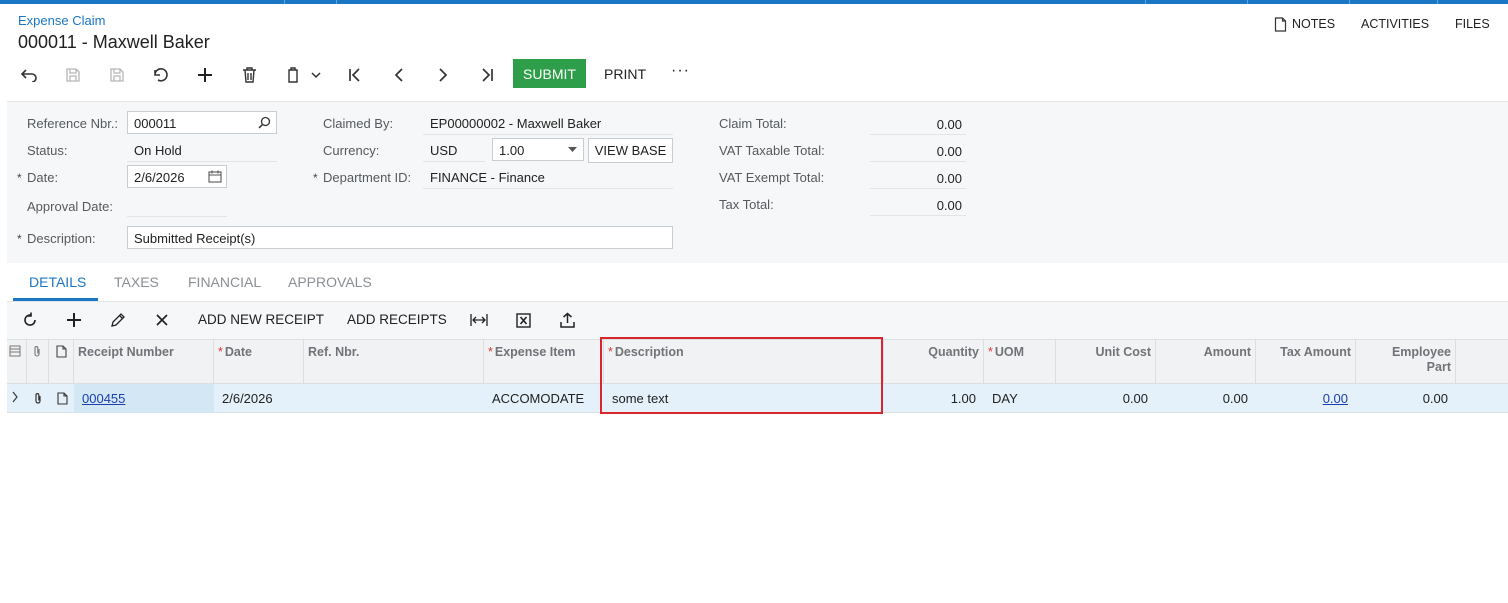 The height and width of the screenshot is (603, 1508). What do you see at coordinates (1335, 398) in the screenshot?
I see `tax-amount-link: 0.00` at bounding box center [1335, 398].